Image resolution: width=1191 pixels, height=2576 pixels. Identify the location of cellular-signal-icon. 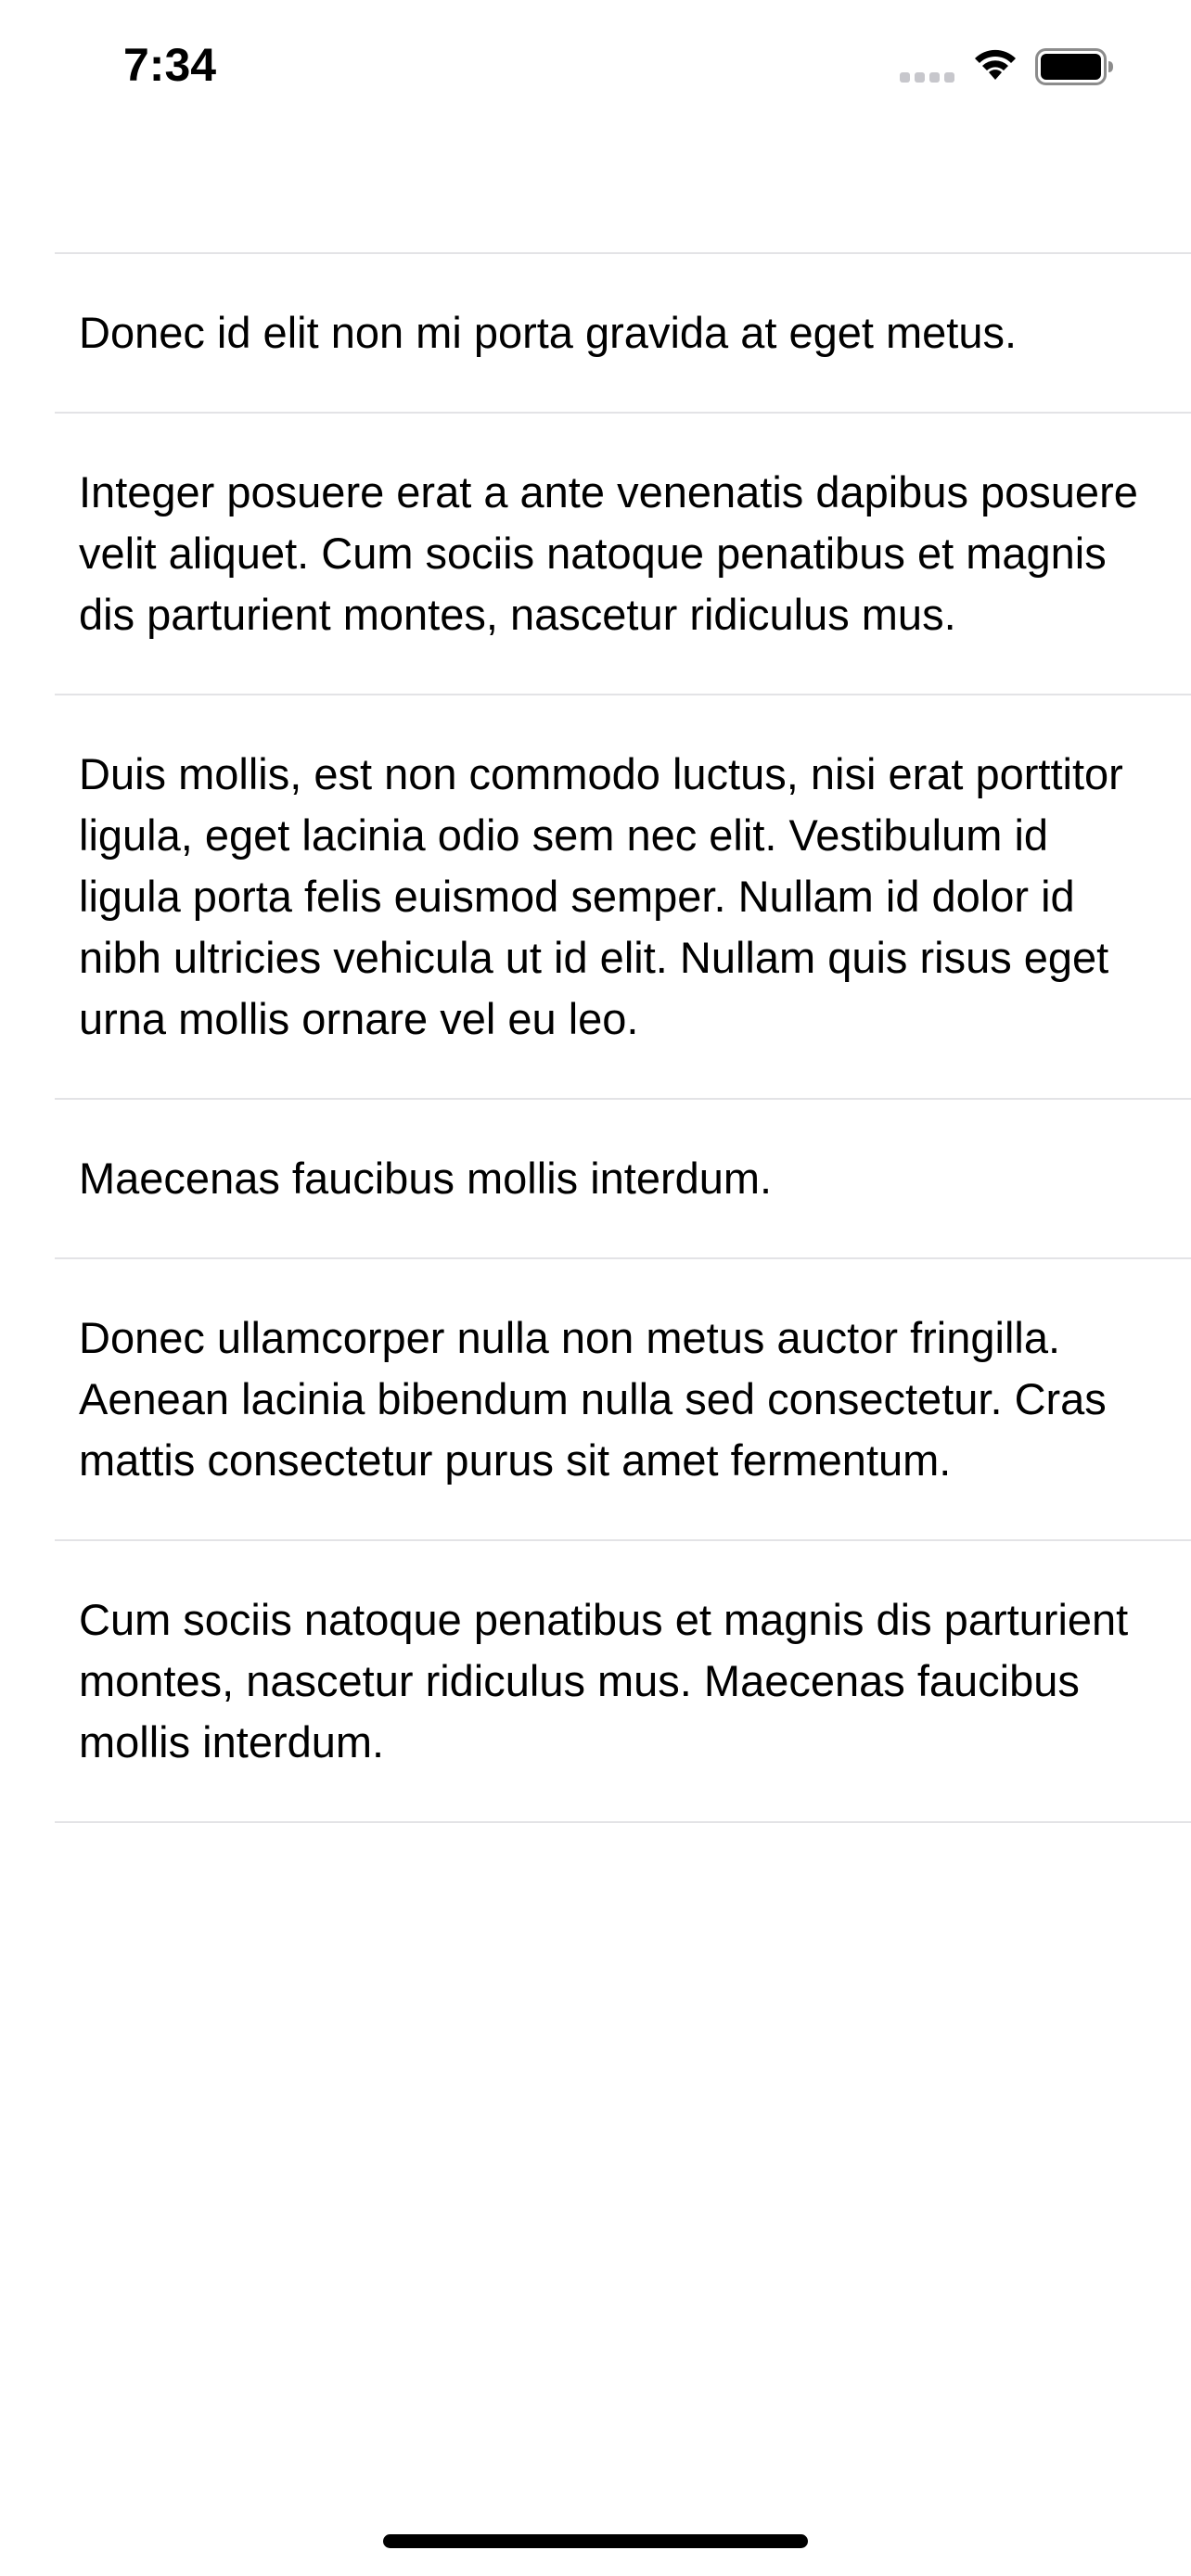
(927, 77).